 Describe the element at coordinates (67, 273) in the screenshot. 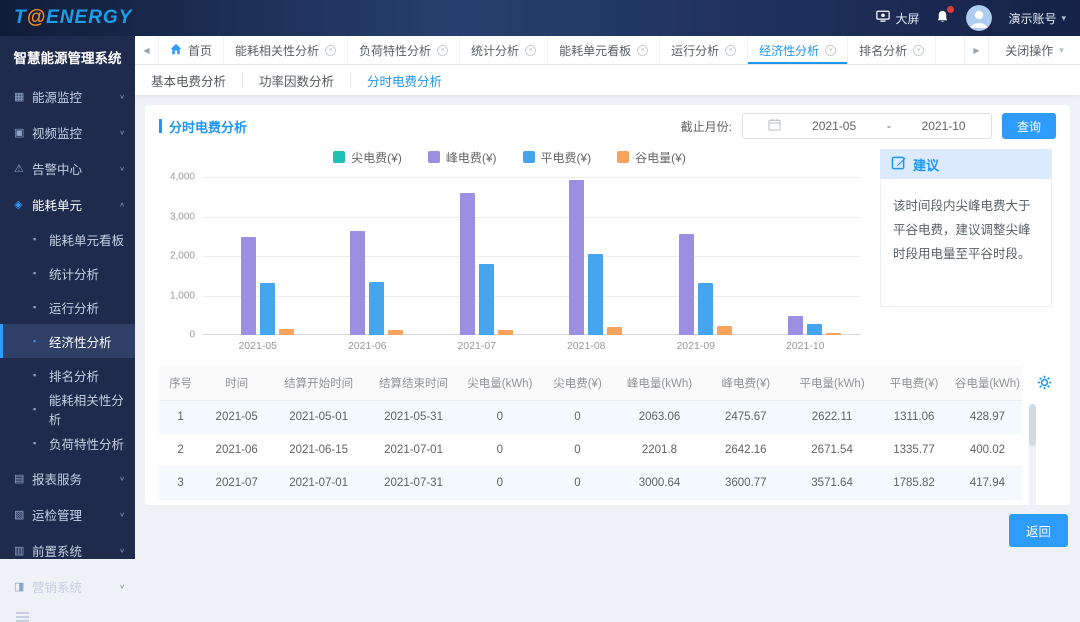

I see `sidebar-subitem: ▪ 统计分析` at that location.